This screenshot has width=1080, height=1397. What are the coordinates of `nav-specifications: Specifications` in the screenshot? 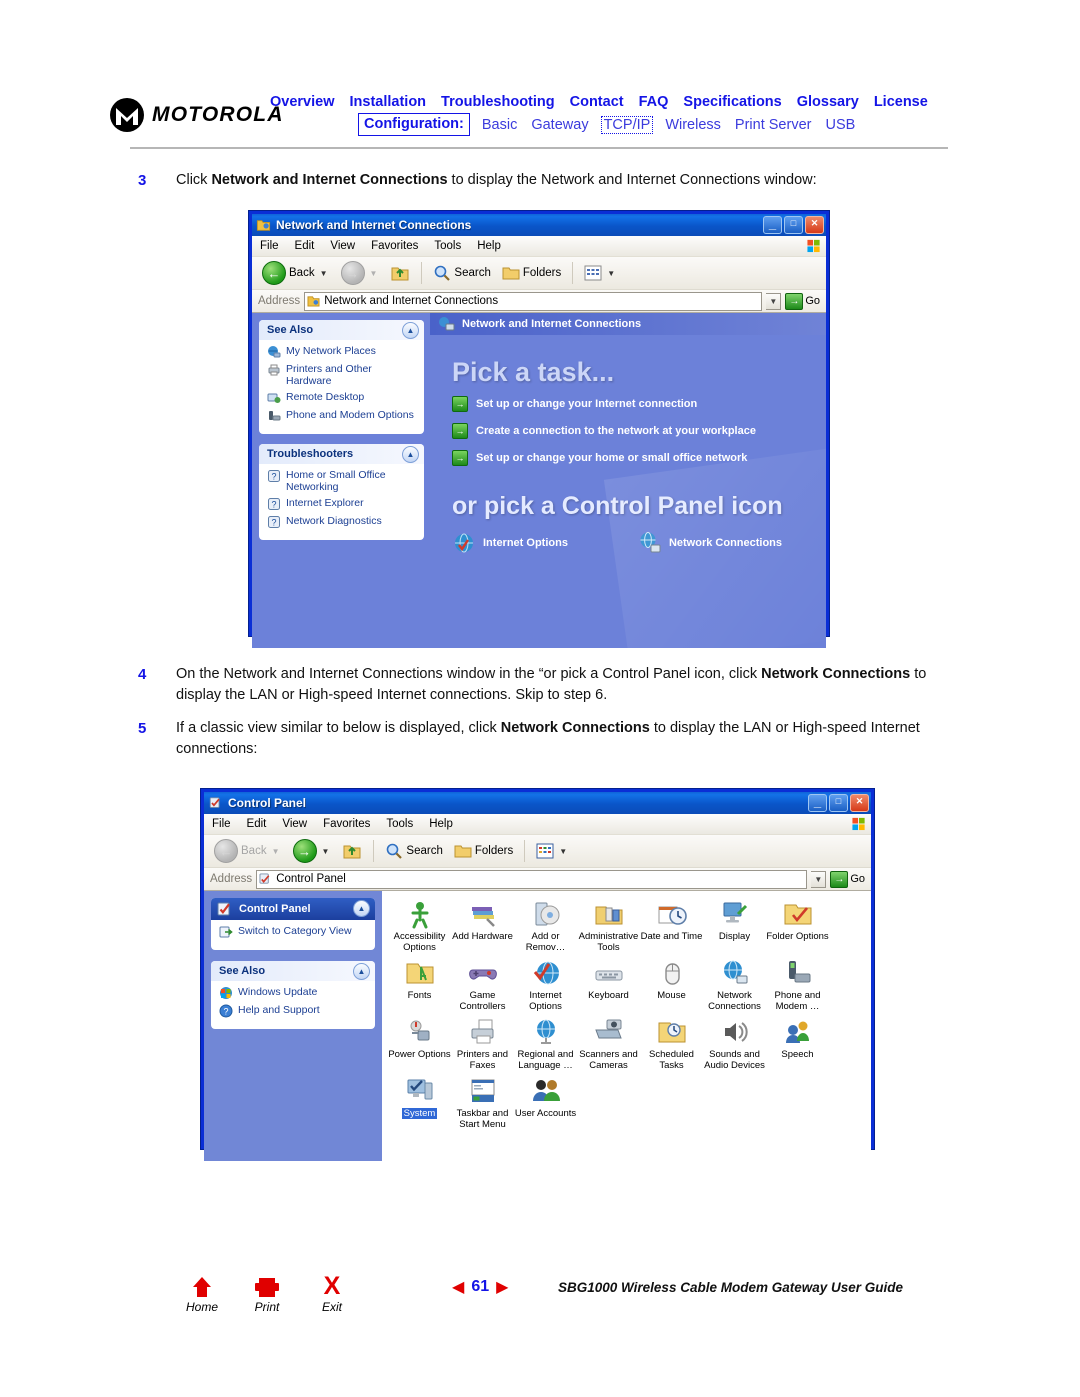 It's located at (732, 102).